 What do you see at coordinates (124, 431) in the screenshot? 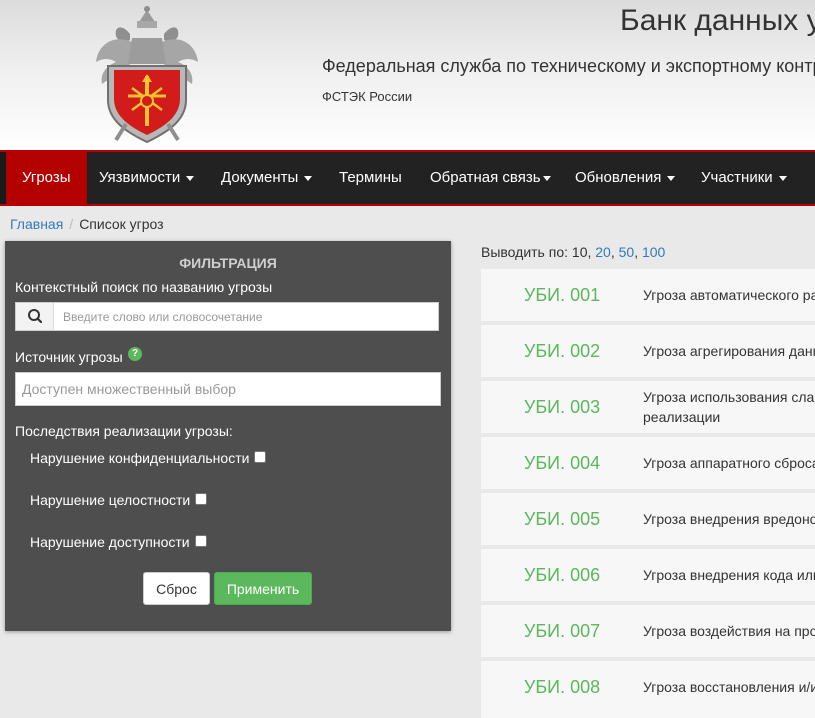
I see `consequences-label: Последствия реализации угрозы:` at bounding box center [124, 431].